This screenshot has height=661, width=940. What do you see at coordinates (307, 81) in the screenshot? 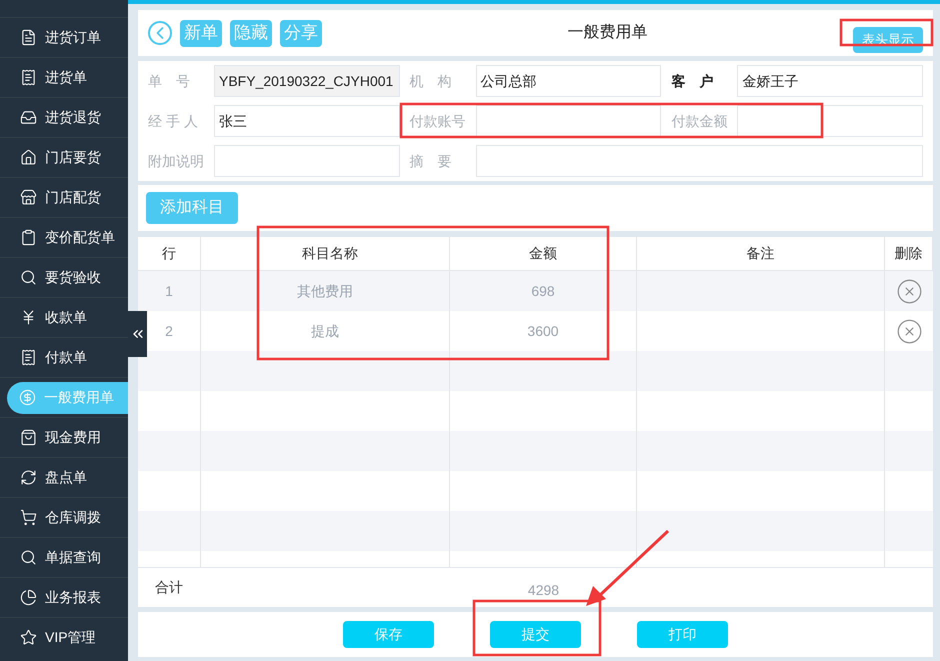
I see `input-field: YBFY_20190322_CJYH001` at bounding box center [307, 81].